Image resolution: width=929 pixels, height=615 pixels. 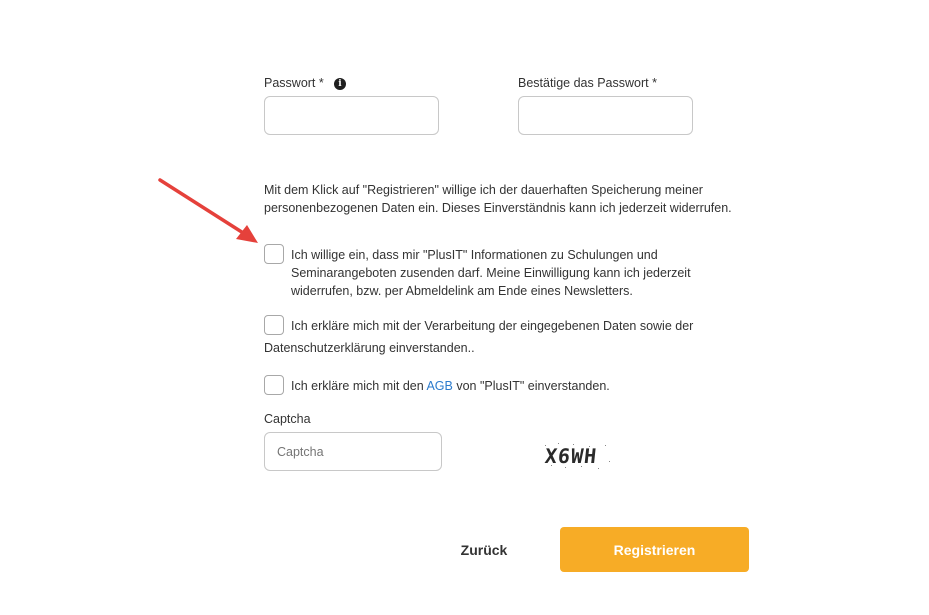 What do you see at coordinates (439, 386) in the screenshot?
I see `agb-link: AGB` at bounding box center [439, 386].